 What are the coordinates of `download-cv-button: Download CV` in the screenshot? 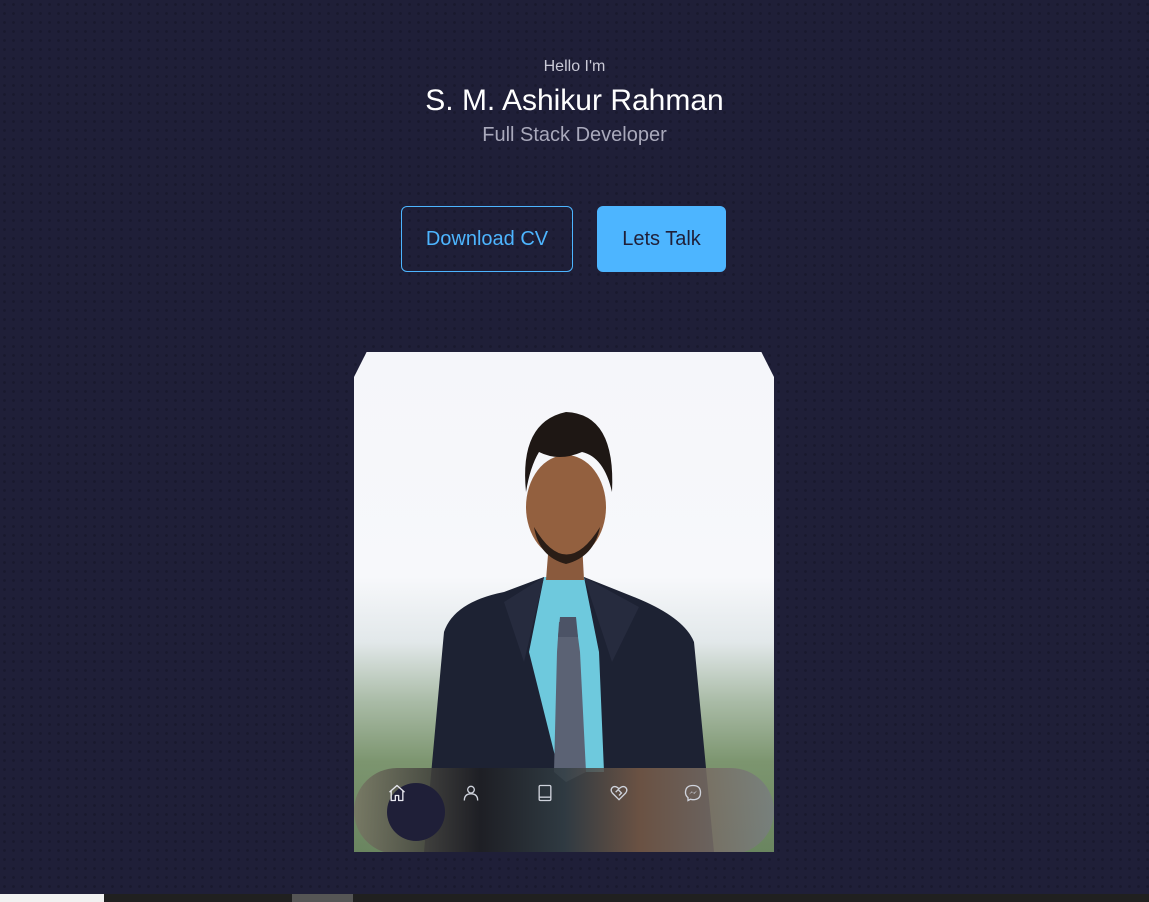 It's located at (487, 239).